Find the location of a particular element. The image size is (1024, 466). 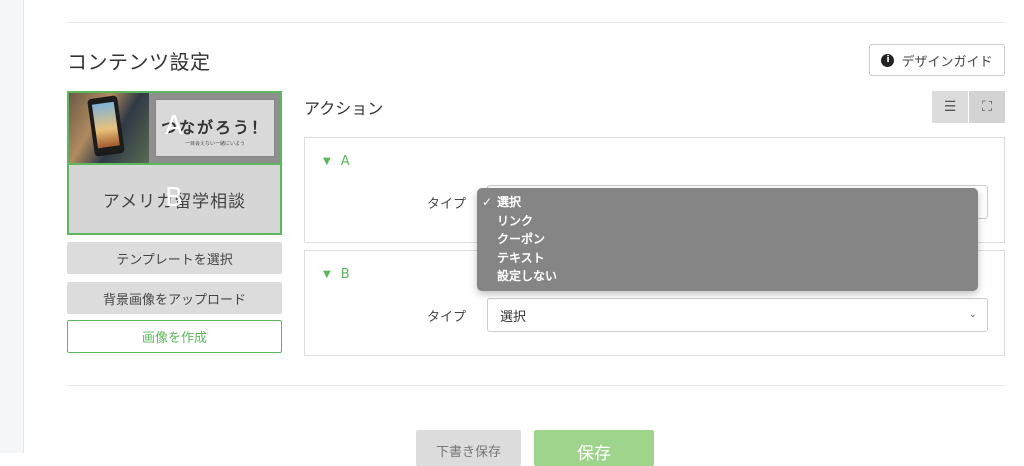

select-template-button: テンプレートを選択 is located at coordinates (174, 258).